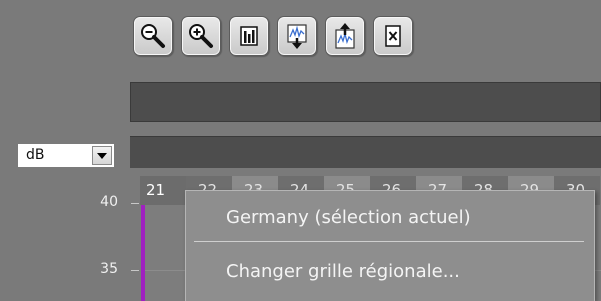  I want to click on menu-separator, so click(389, 241).